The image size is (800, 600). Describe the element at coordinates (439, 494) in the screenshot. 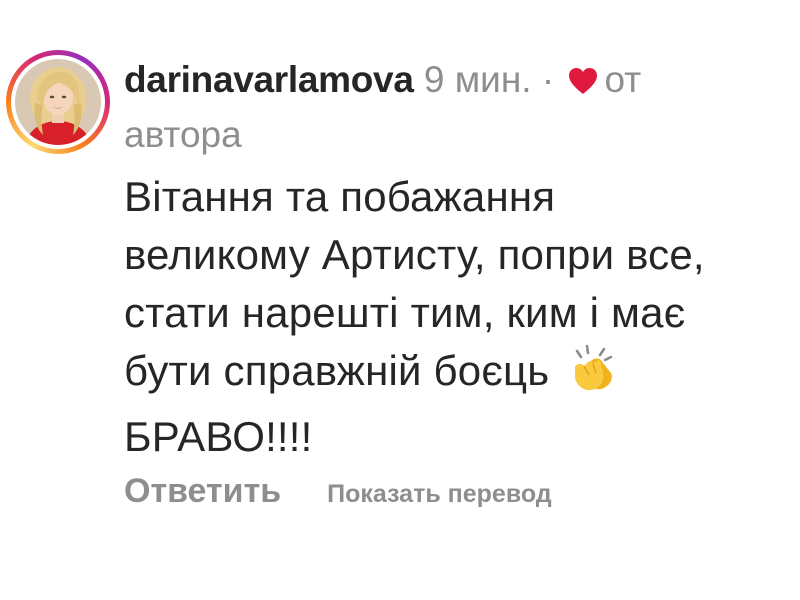

I see `show-translation-button: Показать перевод` at that location.